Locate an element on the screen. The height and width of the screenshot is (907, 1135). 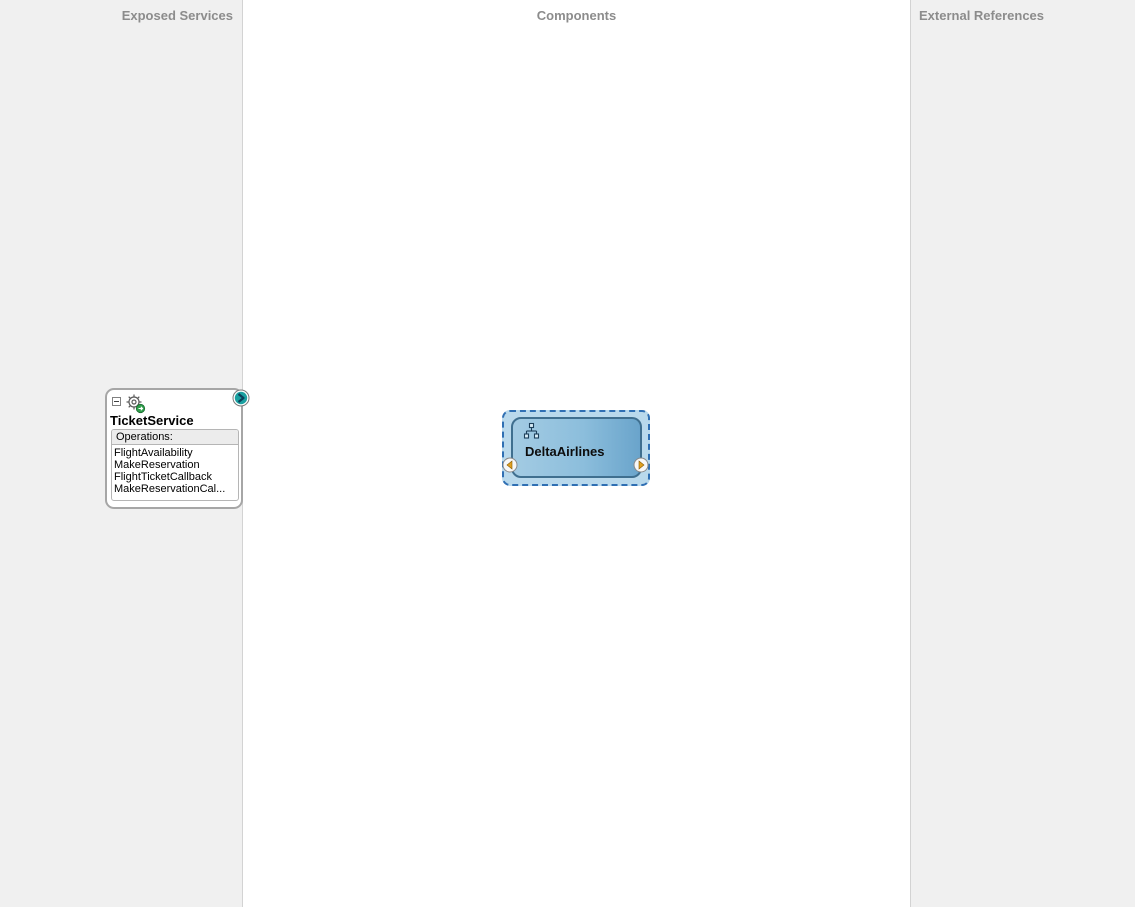
exposed-services-title: Exposed Services is located at coordinates (177, 15).